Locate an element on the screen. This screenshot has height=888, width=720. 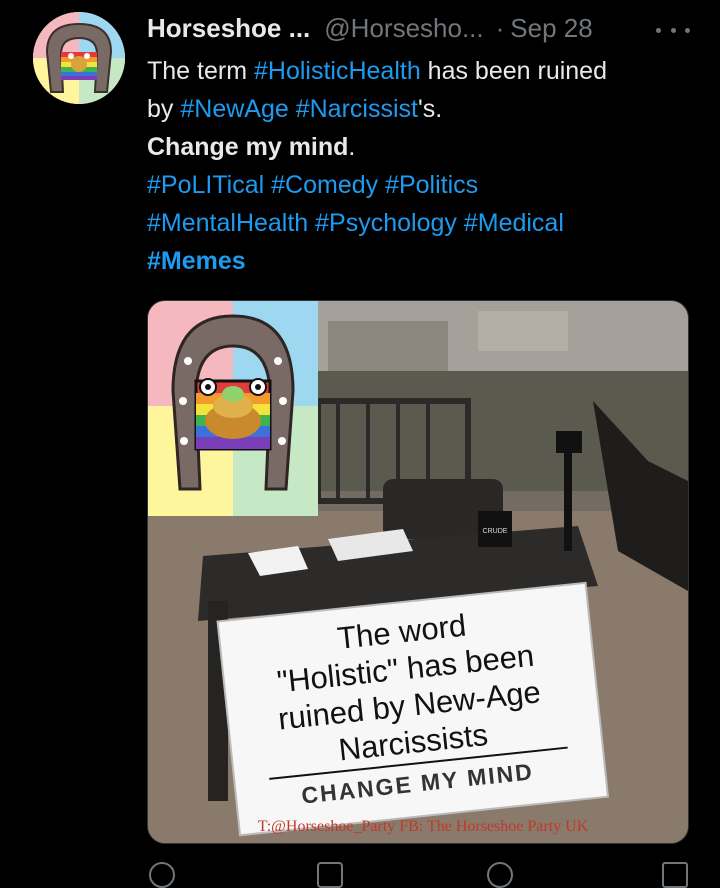
text-segment: has been ruined is located at coordinates (513, 71).